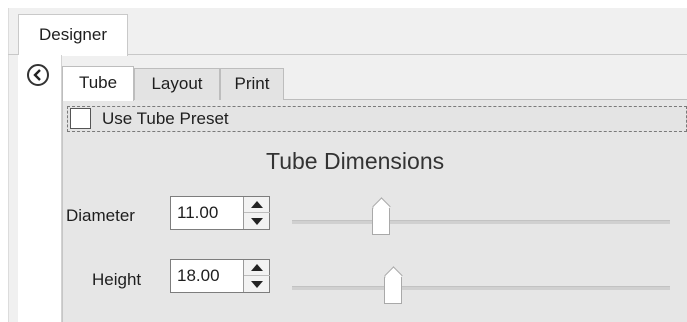 This screenshot has width=687, height=322. Describe the element at coordinates (481, 222) in the screenshot. I see `diameter-slider-track` at that location.